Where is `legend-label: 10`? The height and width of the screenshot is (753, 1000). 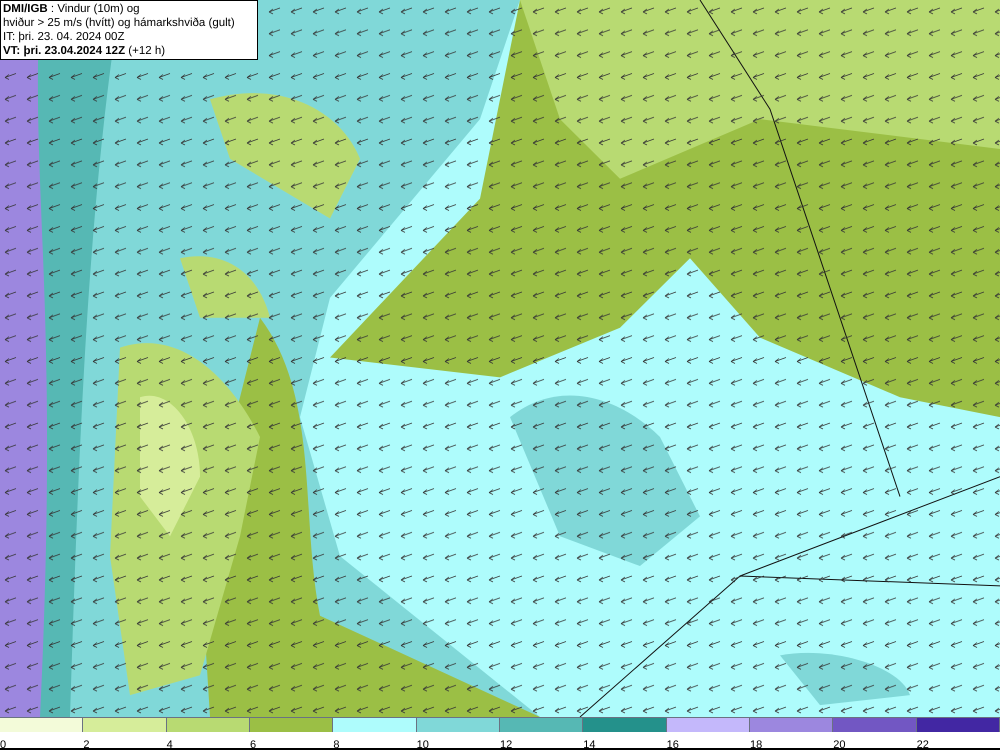 legend-label: 10 is located at coordinates (422, 745).